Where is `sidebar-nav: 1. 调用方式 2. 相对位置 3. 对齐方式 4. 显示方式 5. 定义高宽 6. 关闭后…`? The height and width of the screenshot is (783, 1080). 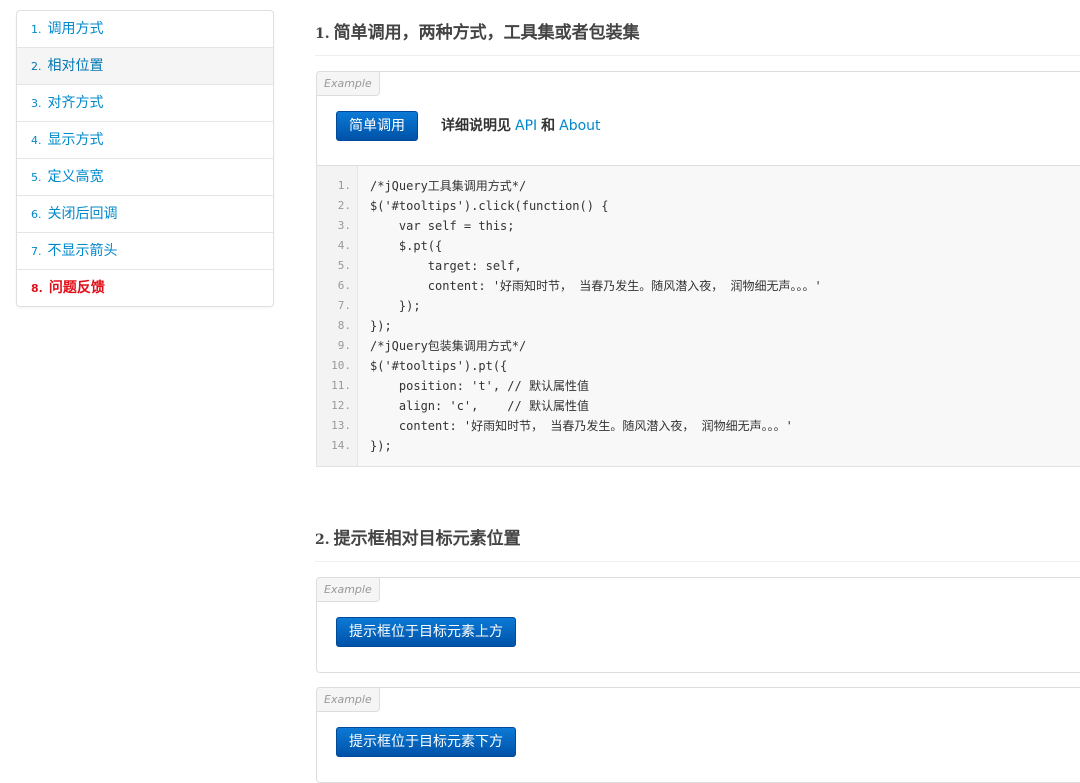
sidebar-nav: 1. 调用方式 2. 相对位置 3. 对齐方式 4. 显示方式 5. 定义高宽 6. 关闭后… is located at coordinates (145, 158).